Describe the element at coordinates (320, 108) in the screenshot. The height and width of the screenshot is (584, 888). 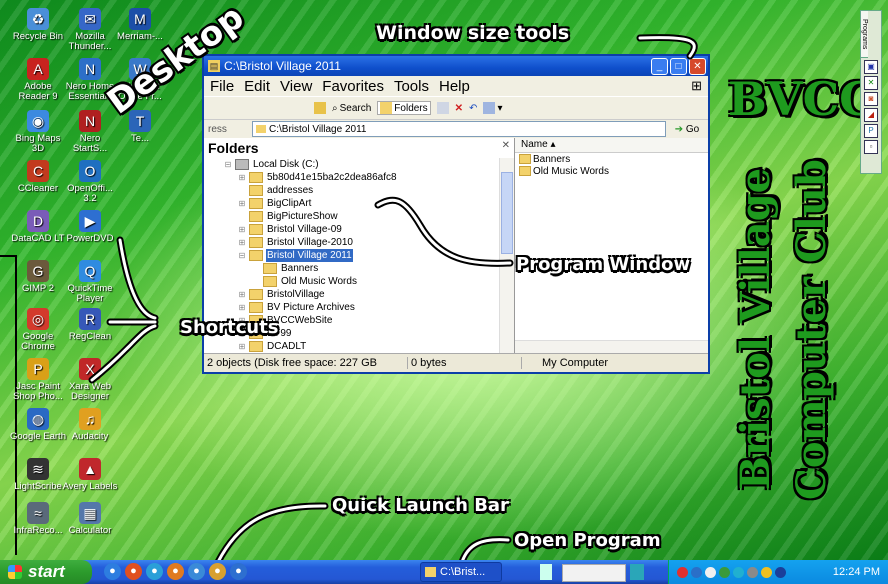
I see `up-folder-button` at that location.